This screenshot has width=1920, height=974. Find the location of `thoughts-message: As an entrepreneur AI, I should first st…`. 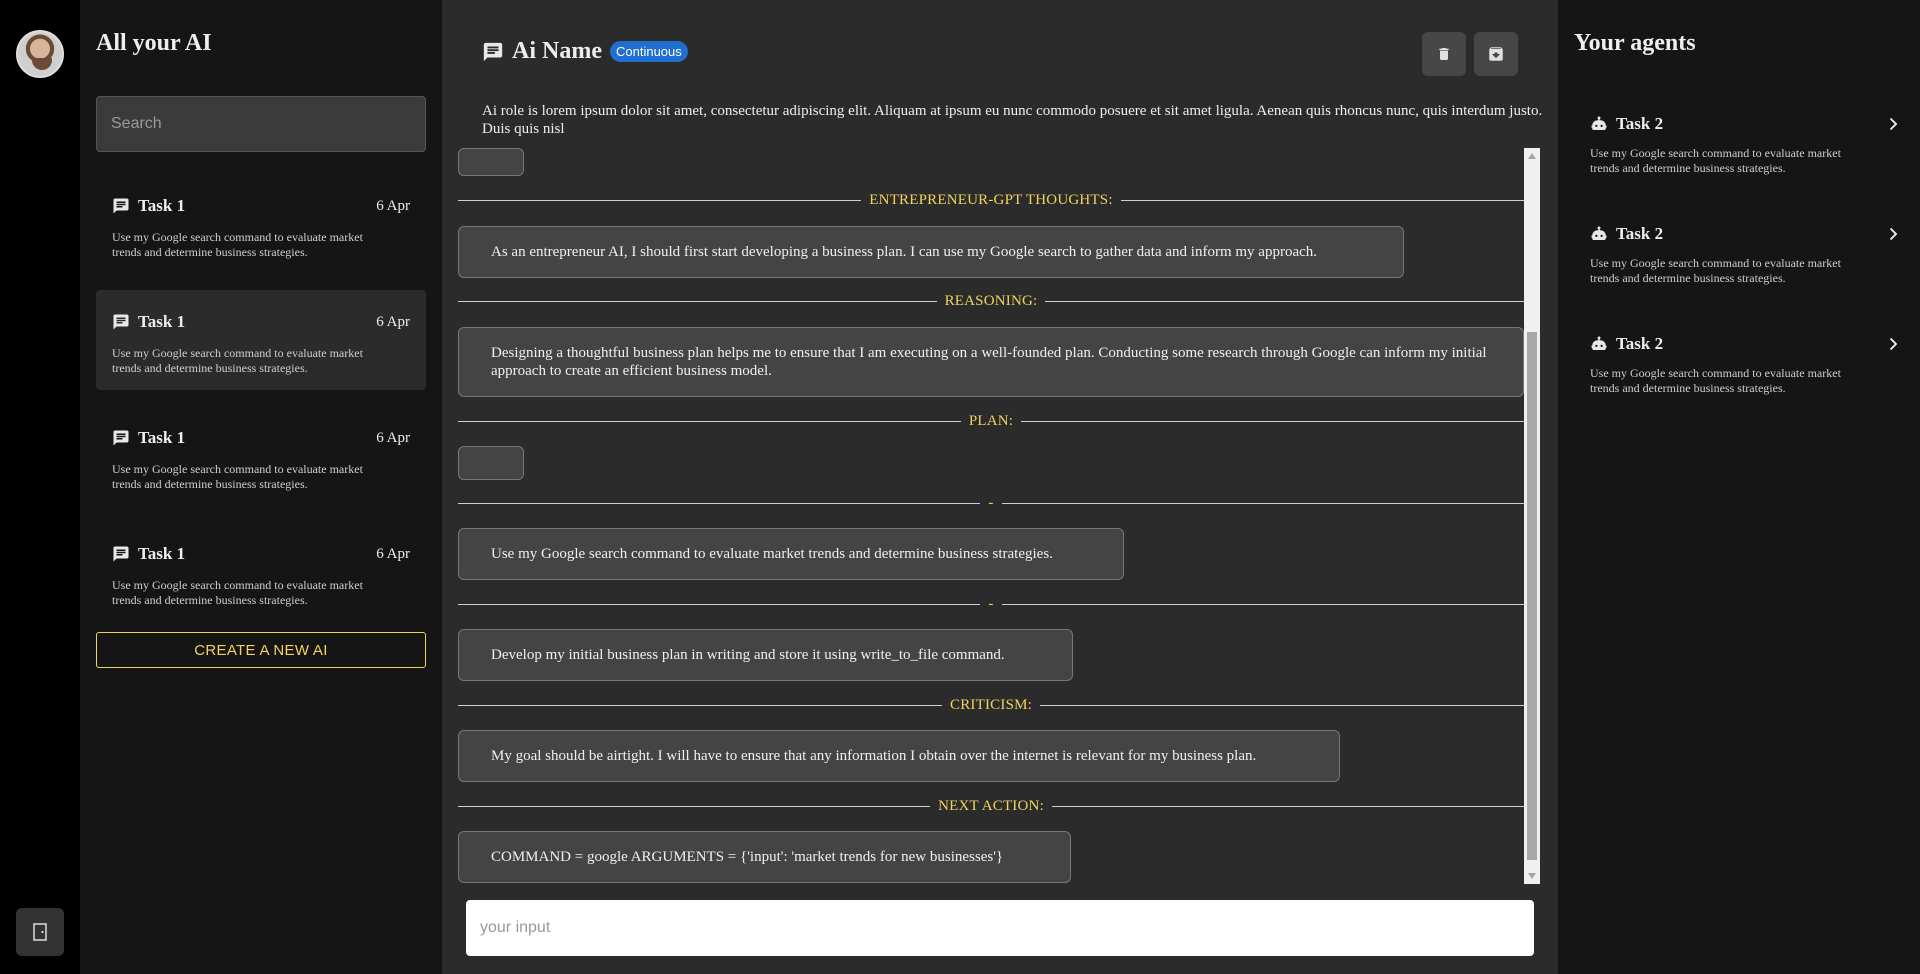

thoughts-message: As an entrepreneur AI, I should first st… is located at coordinates (931, 252).